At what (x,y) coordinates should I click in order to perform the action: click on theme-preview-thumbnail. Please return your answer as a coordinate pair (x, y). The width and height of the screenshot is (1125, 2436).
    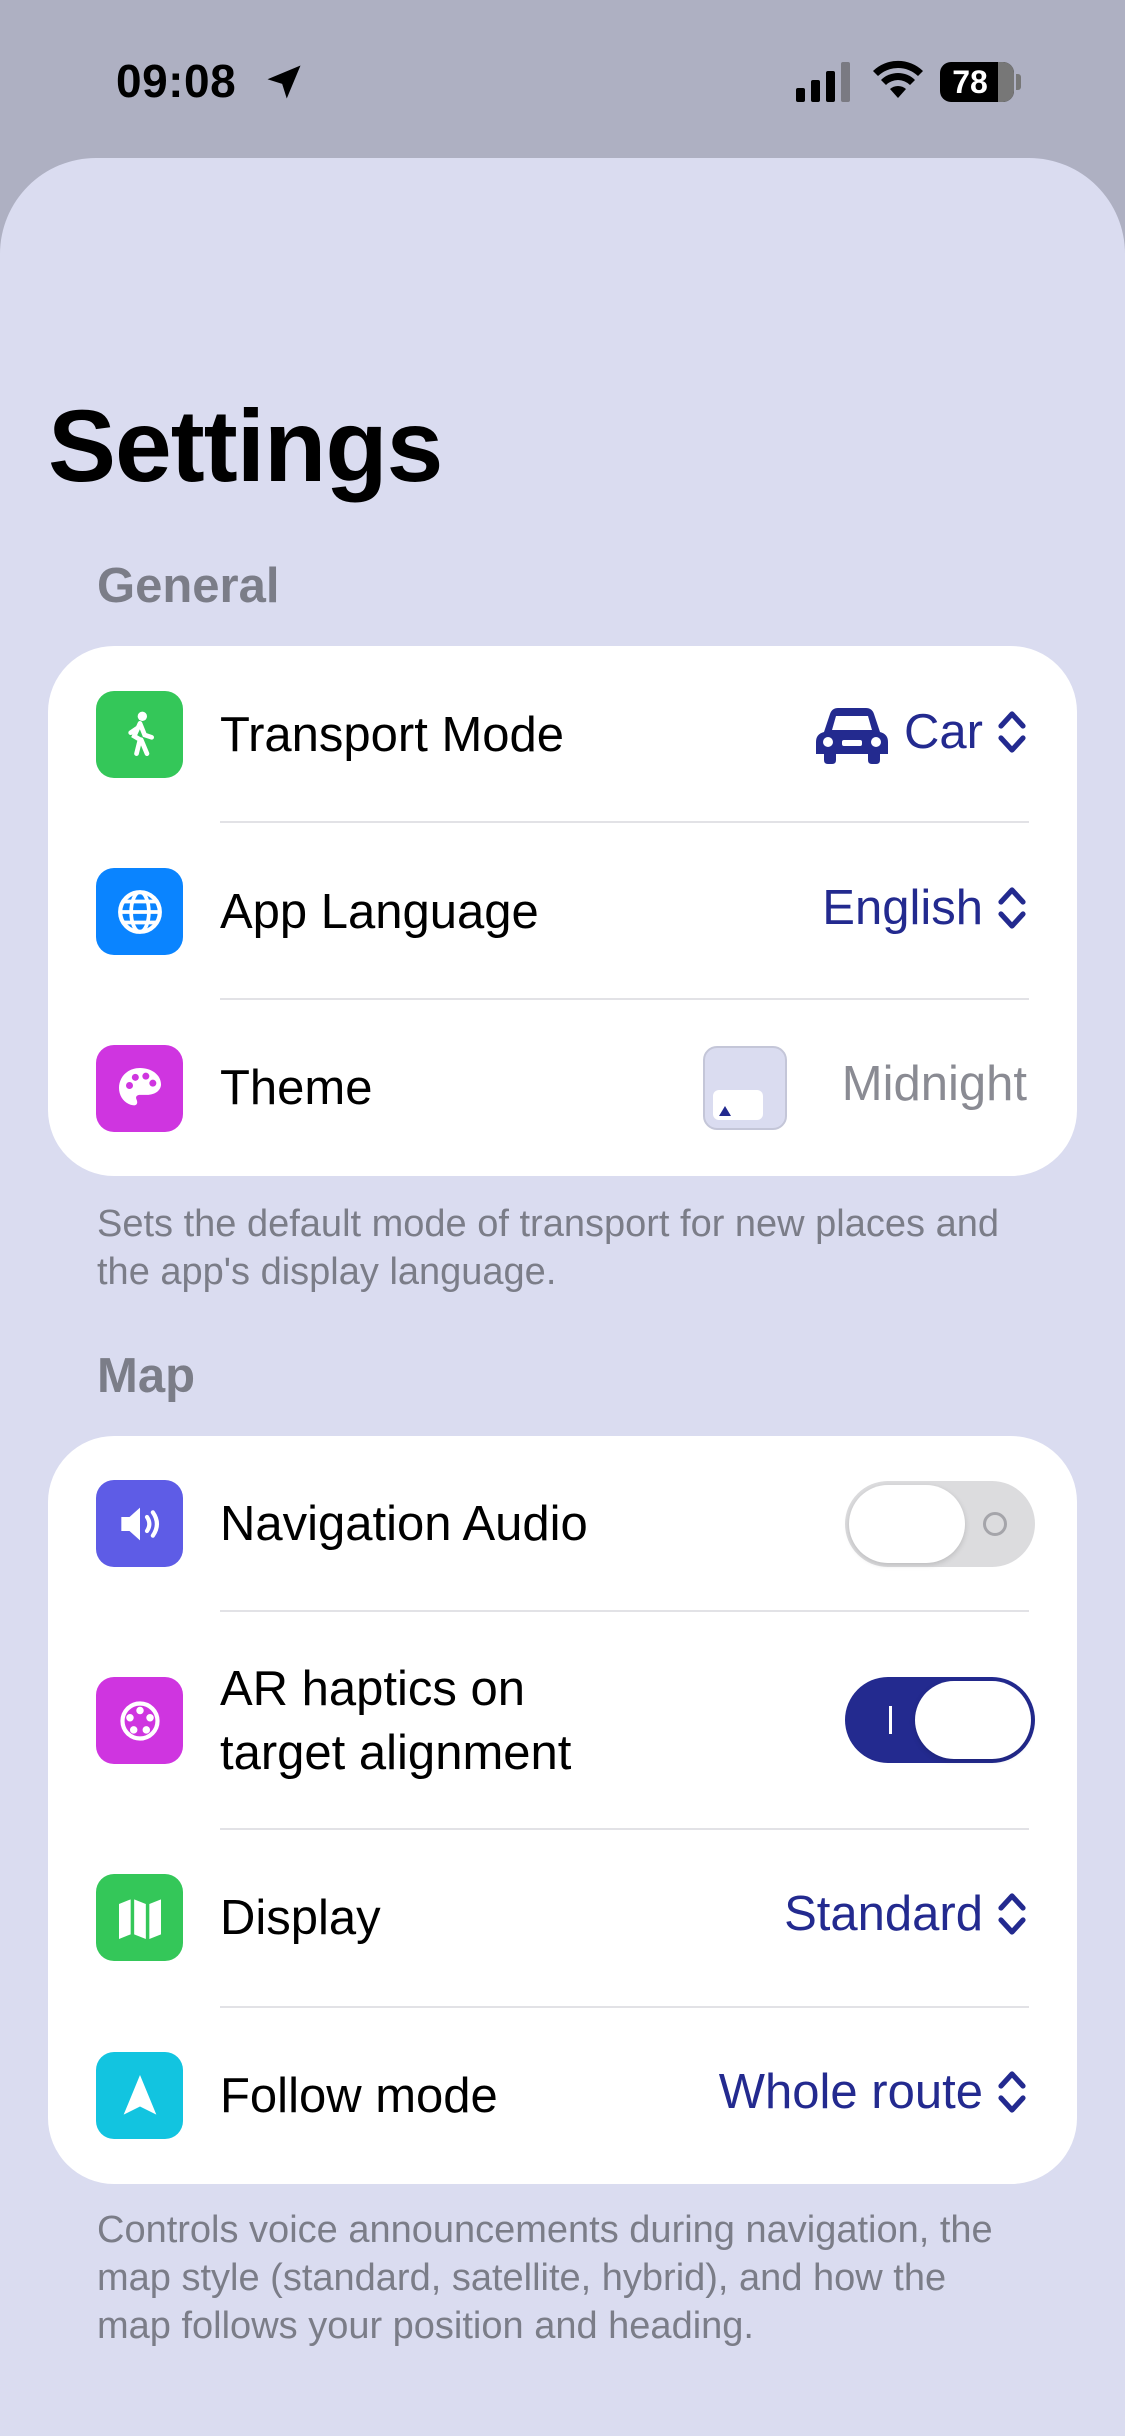
    Looking at the image, I should click on (745, 1088).